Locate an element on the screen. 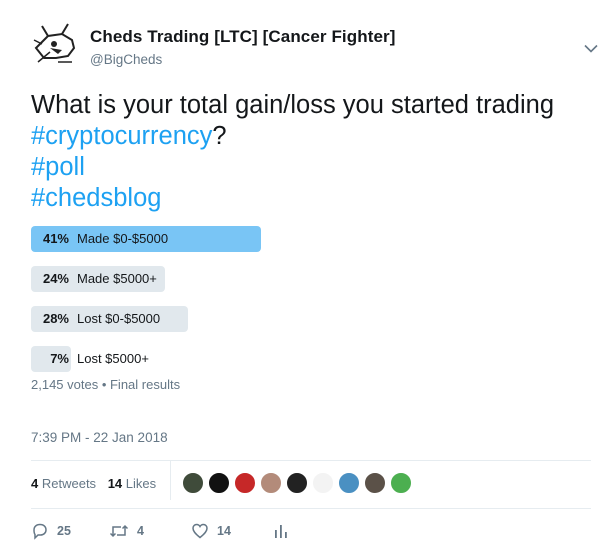 This screenshot has width=615, height=544. analytics-button is located at coordinates (281, 531).